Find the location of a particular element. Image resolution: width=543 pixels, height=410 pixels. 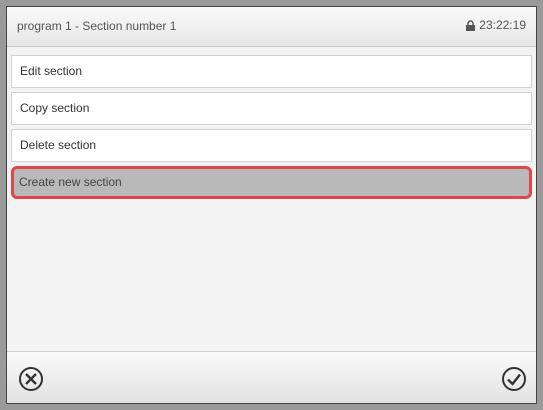

cancel-button is located at coordinates (31, 379).